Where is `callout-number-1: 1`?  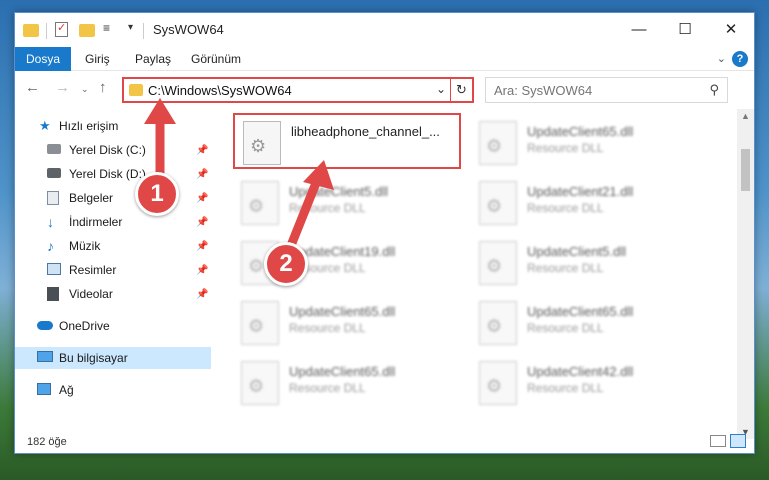 callout-number-1: 1 is located at coordinates (157, 194).